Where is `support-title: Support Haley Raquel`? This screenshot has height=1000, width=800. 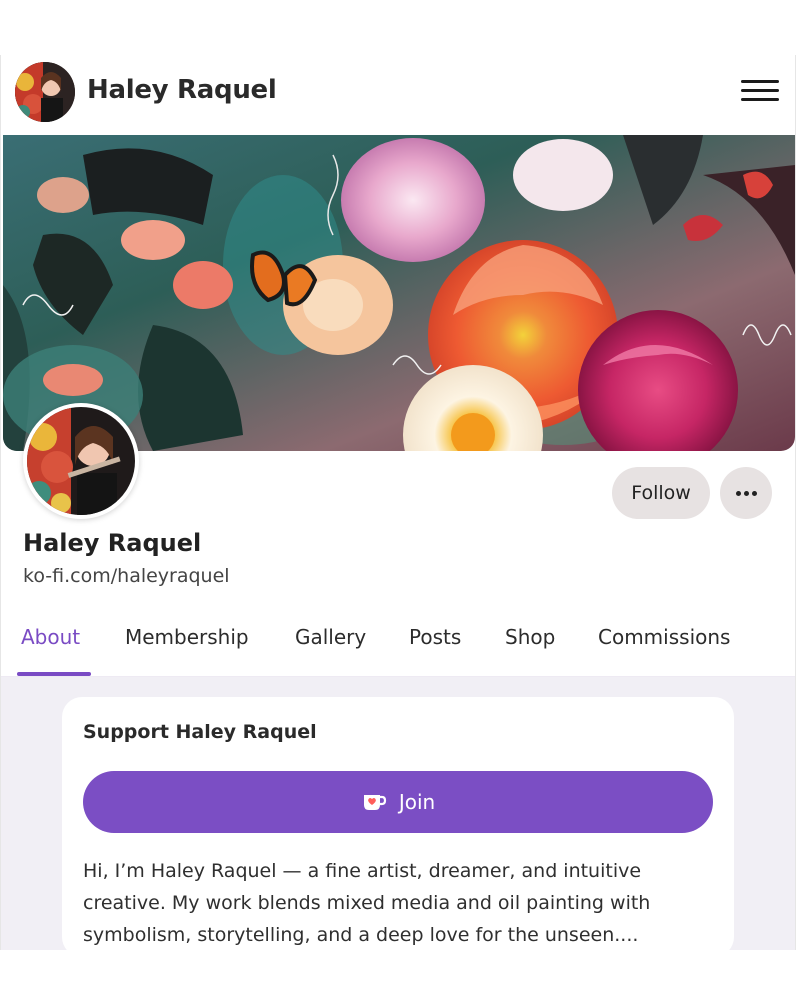
support-title: Support Haley Raquel is located at coordinates (200, 732).